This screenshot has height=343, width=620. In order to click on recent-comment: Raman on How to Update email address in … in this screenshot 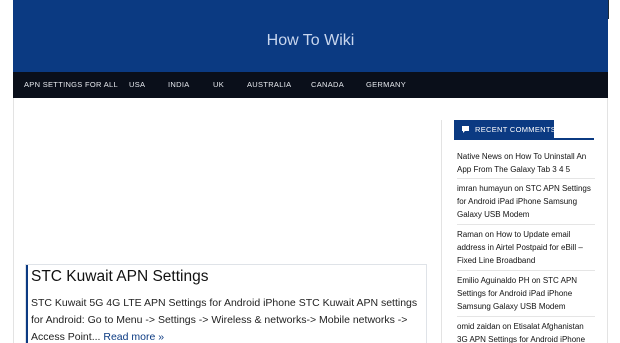, I will do `click(526, 247)`.